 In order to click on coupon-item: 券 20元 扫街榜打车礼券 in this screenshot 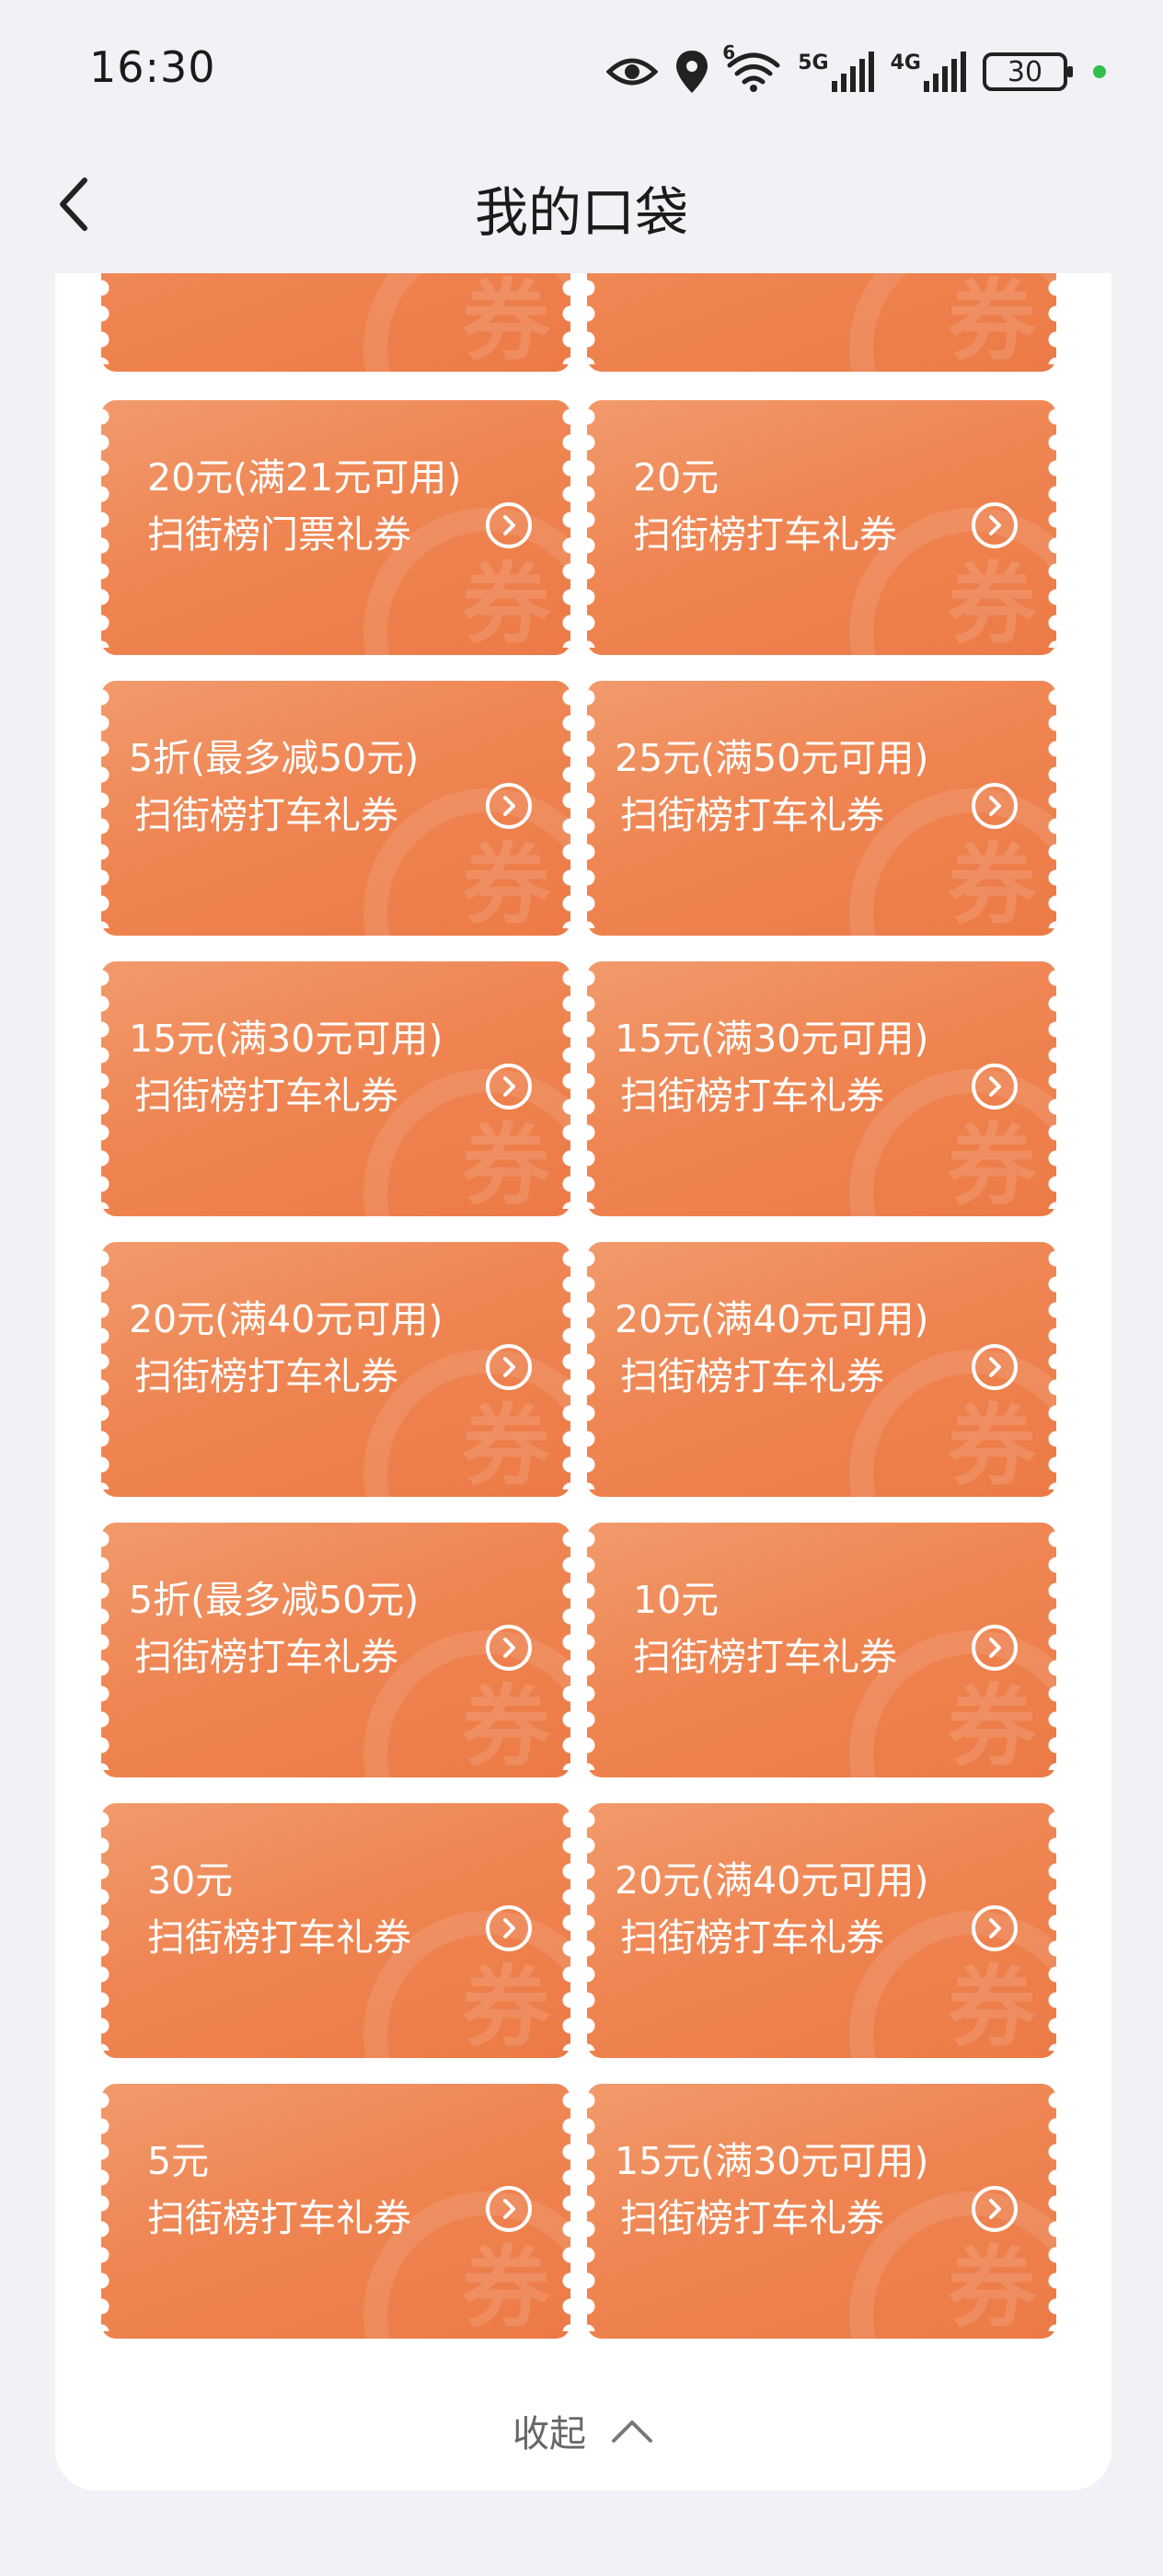, I will do `click(822, 527)`.